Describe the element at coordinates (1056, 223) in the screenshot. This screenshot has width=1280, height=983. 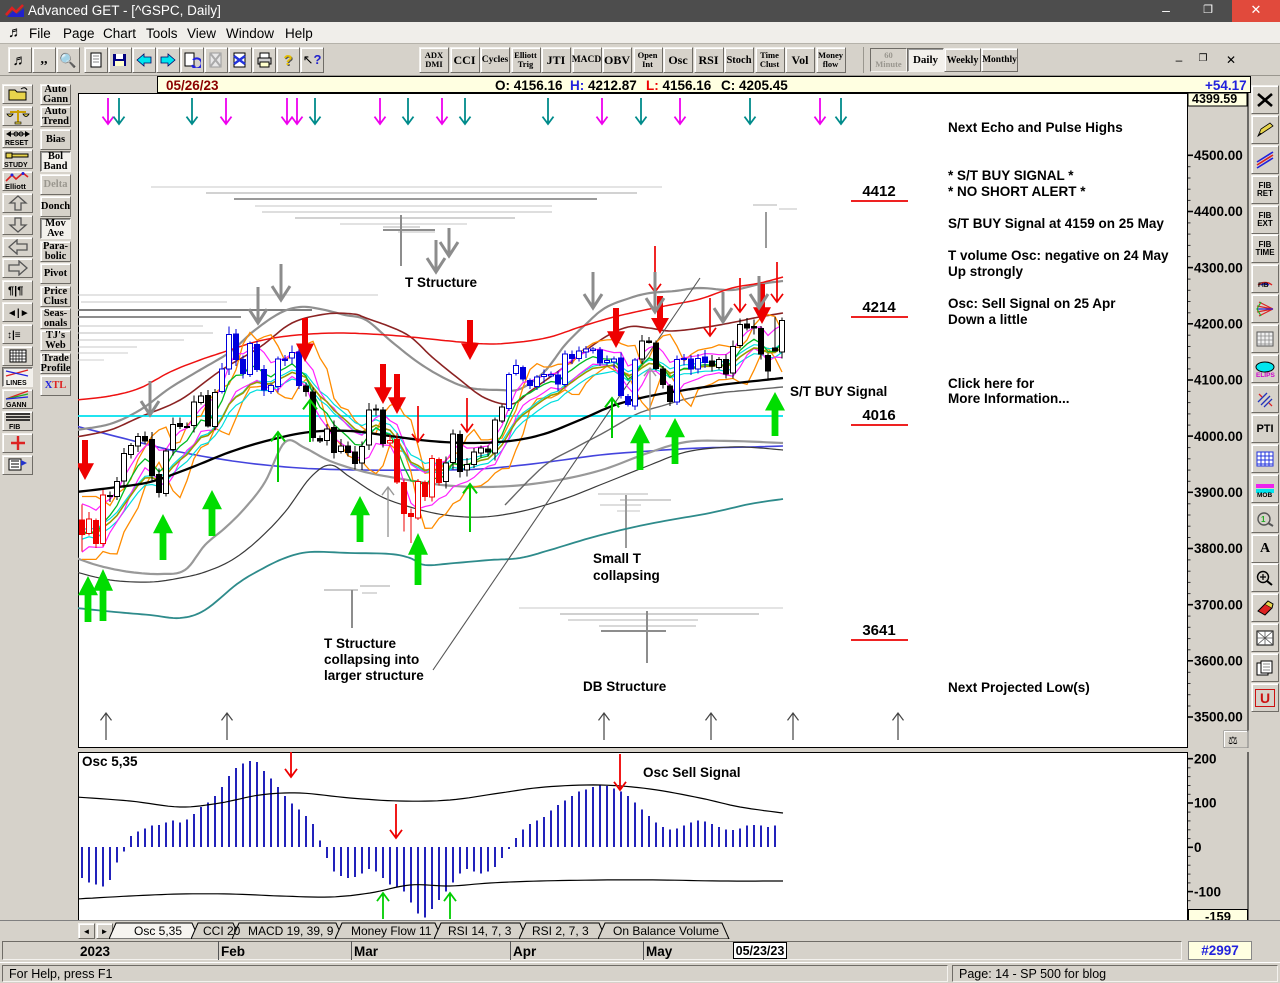
I see `svg-text:S/T BUY Signal at 4159 on 25 M: S/T BUY Signal at 4159 on 25 May` at that location.